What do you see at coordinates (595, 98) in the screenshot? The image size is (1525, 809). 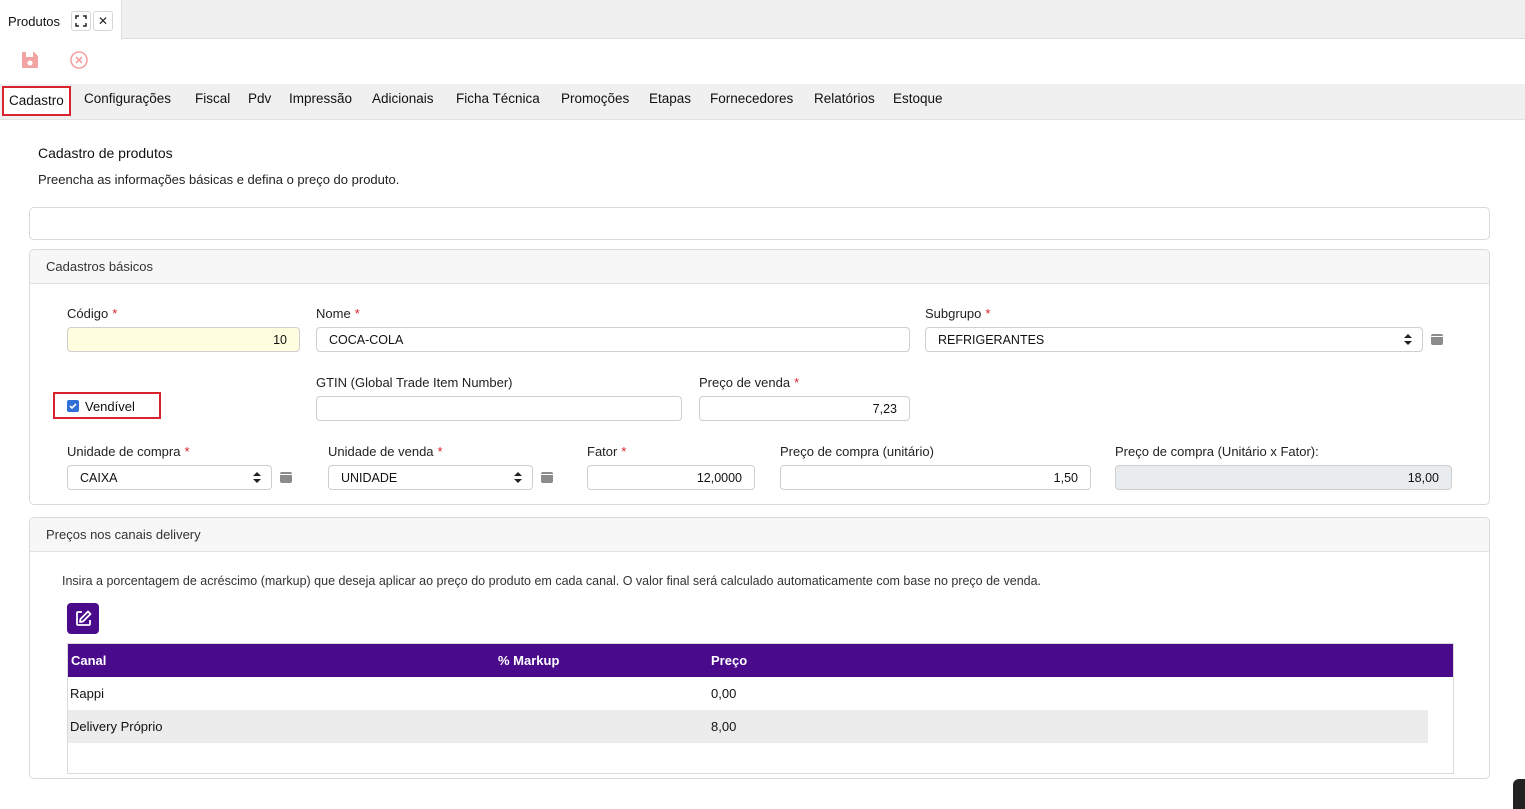 I see `tab-promocoes: Promoções` at bounding box center [595, 98].